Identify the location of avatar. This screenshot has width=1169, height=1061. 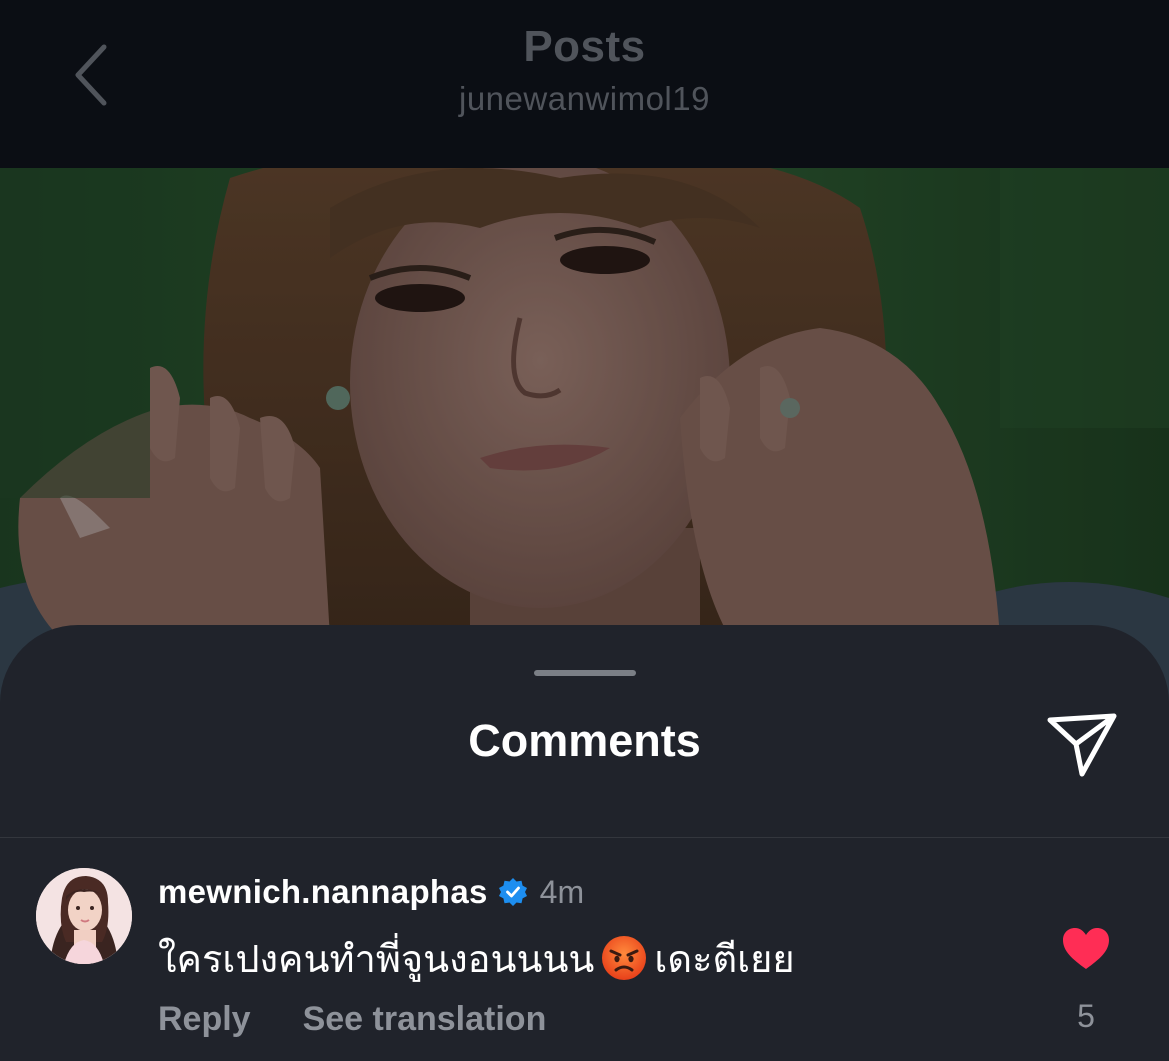
(84, 916).